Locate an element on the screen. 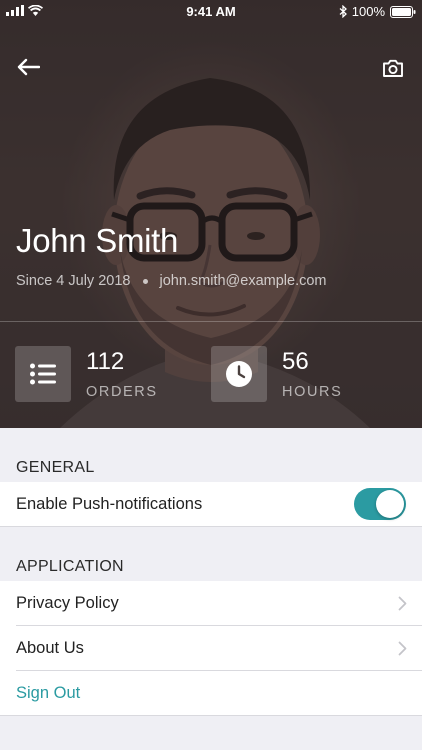 The height and width of the screenshot is (750, 422). orders-label: ORDERS is located at coordinates (122, 392).